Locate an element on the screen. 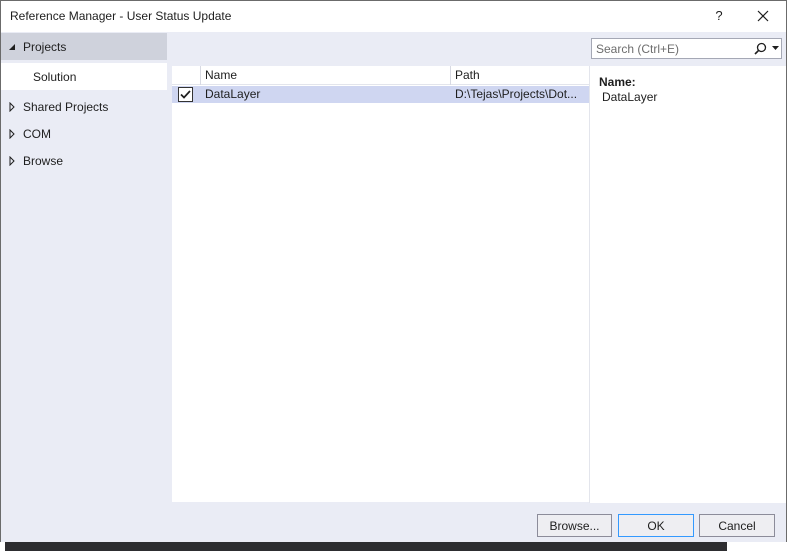 The height and width of the screenshot is (551, 787). close-icon is located at coordinates (763, 16).